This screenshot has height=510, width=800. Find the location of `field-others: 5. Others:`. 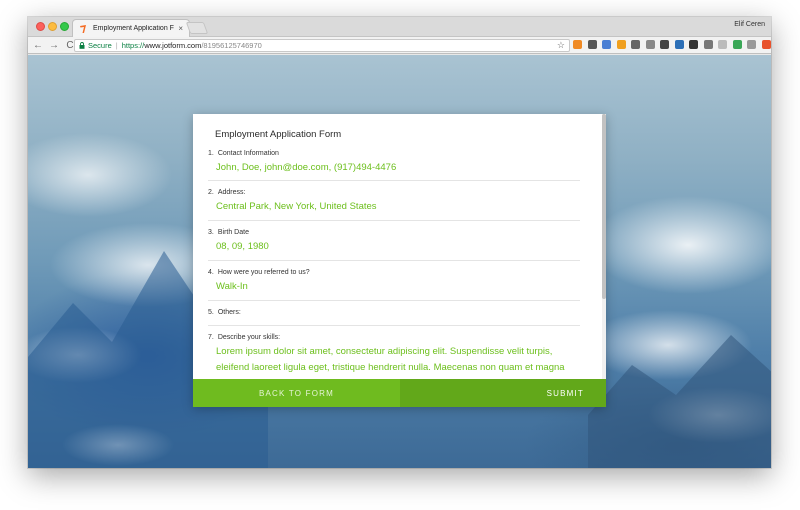

field-others: 5. Others: is located at coordinates (394, 317).